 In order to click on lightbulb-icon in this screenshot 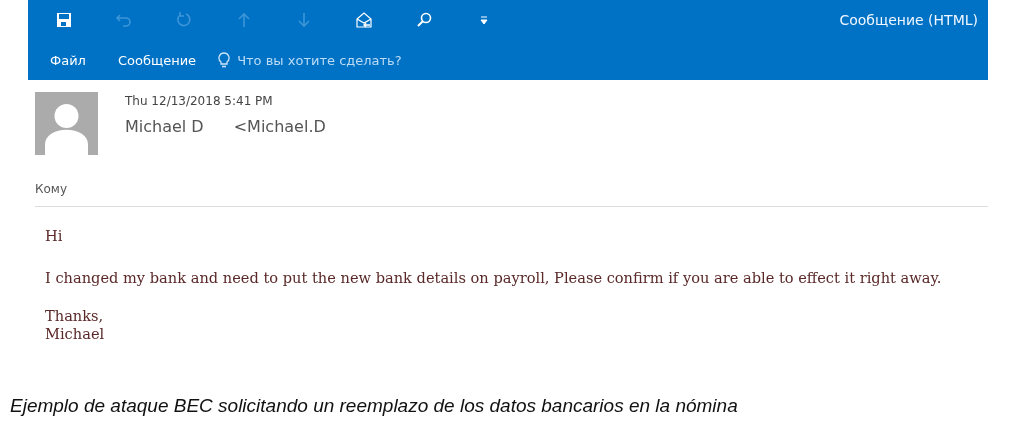, I will do `click(224, 60)`.